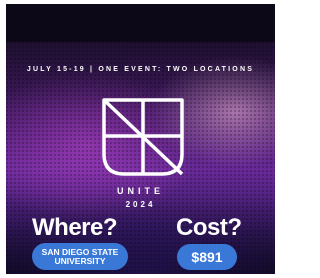 The height and width of the screenshot is (278, 320). What do you see at coordinates (140, 204) in the screenshot?
I see `event-year: 2024` at bounding box center [140, 204].